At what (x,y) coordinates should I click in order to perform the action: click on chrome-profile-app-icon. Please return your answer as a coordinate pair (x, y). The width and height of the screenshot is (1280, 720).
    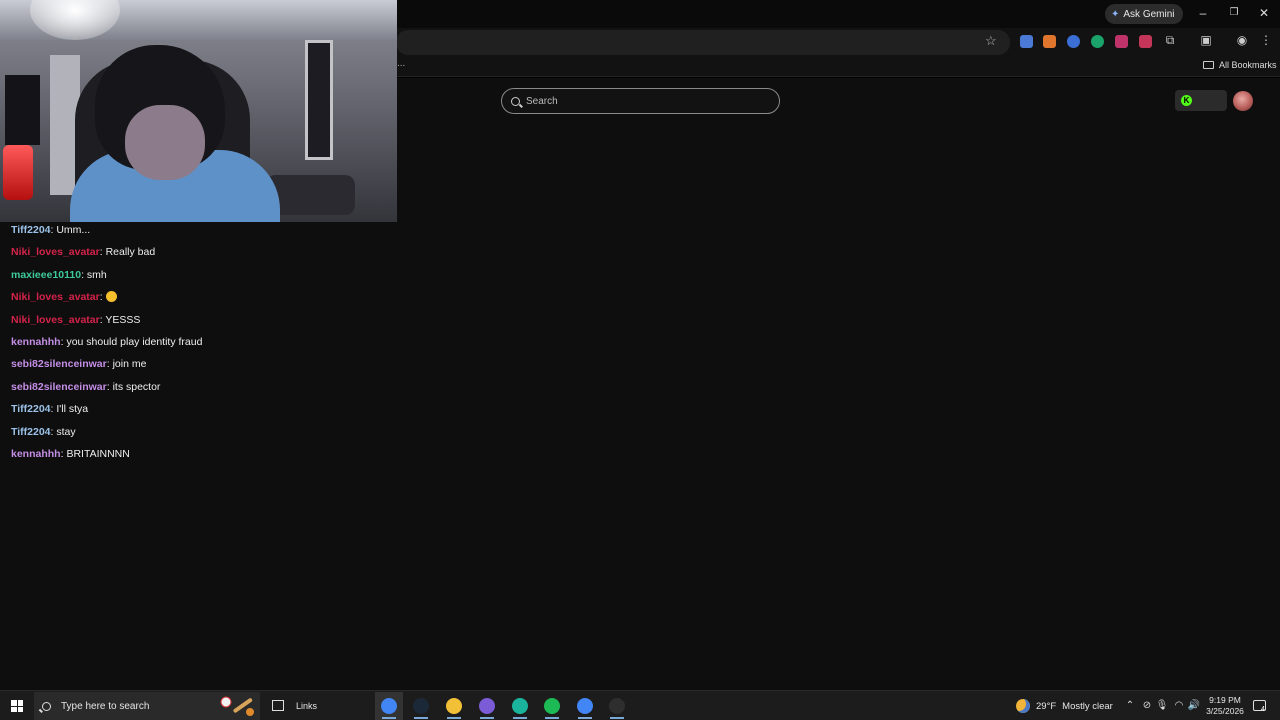
    Looking at the image, I should click on (585, 706).